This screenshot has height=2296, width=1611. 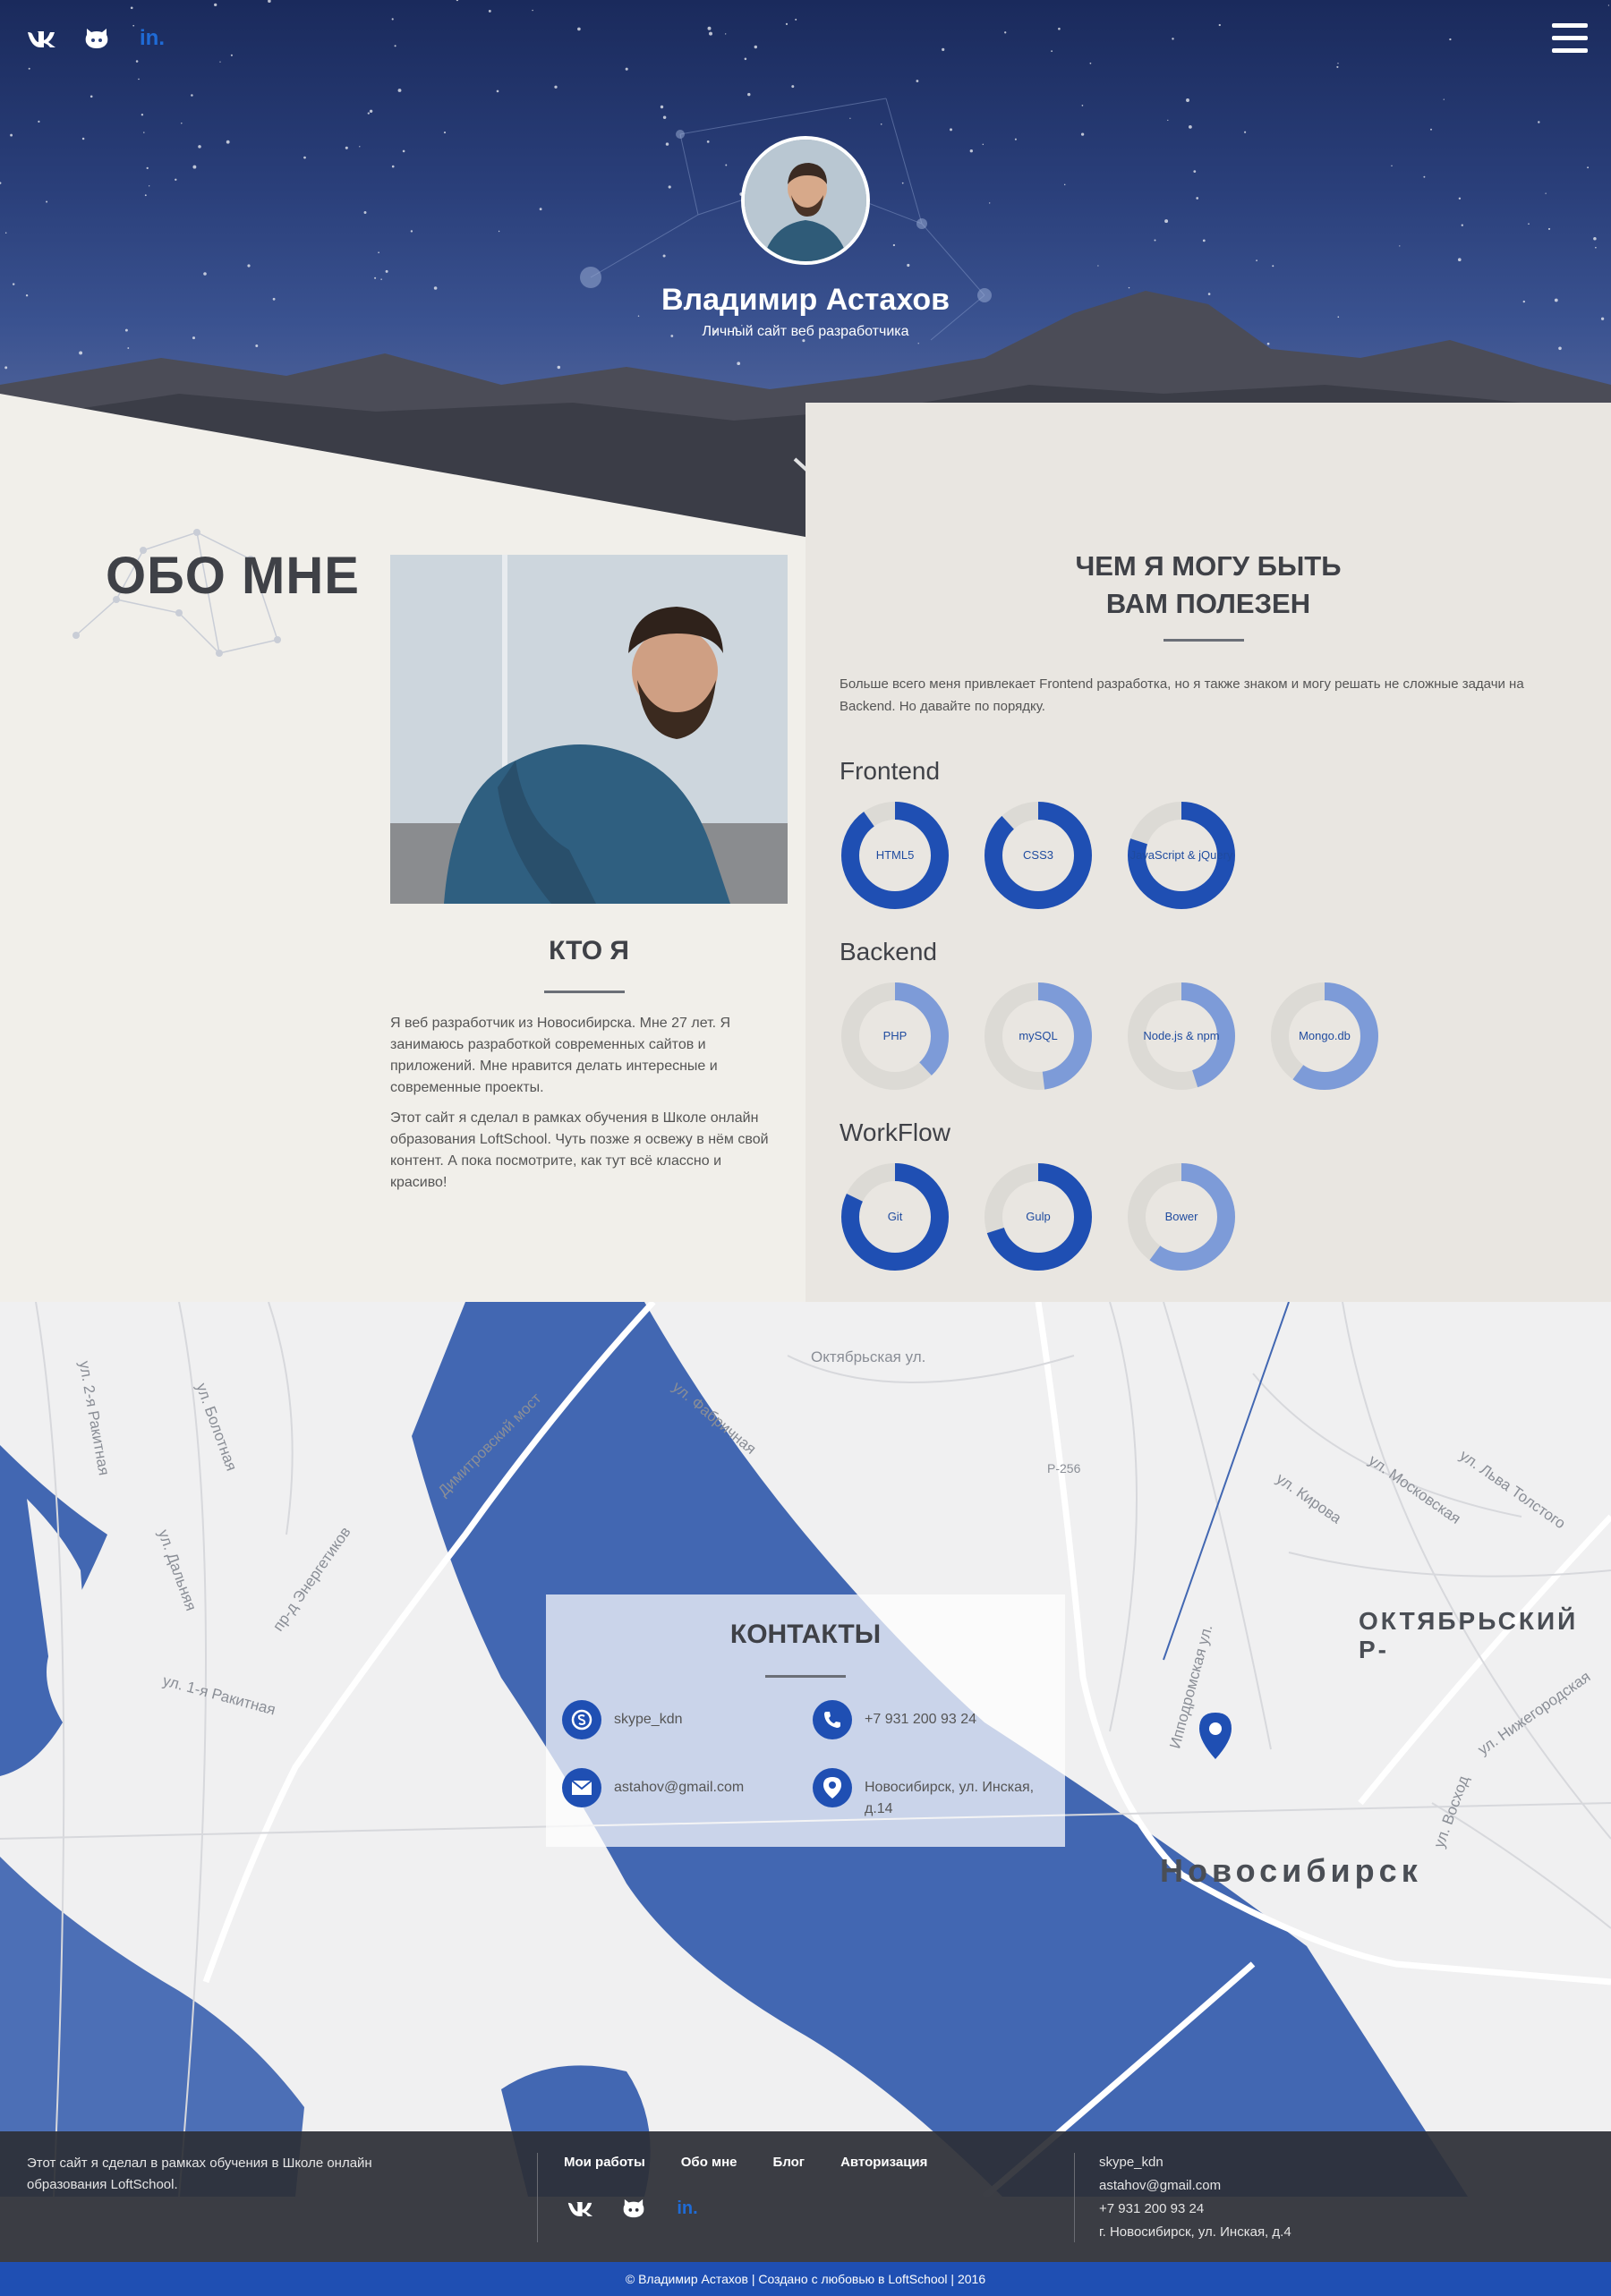 I want to click on contact-text: astahov@gmail.com, so click(x=679, y=1787).